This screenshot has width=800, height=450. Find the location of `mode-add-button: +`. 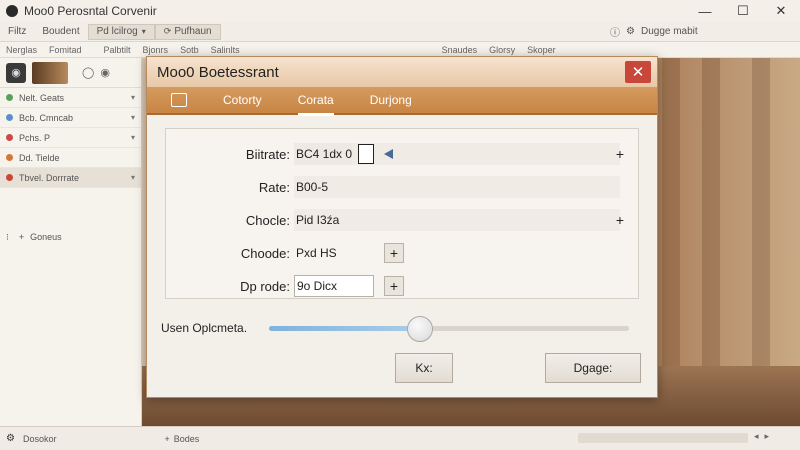

mode-add-button: + is located at coordinates (394, 286).